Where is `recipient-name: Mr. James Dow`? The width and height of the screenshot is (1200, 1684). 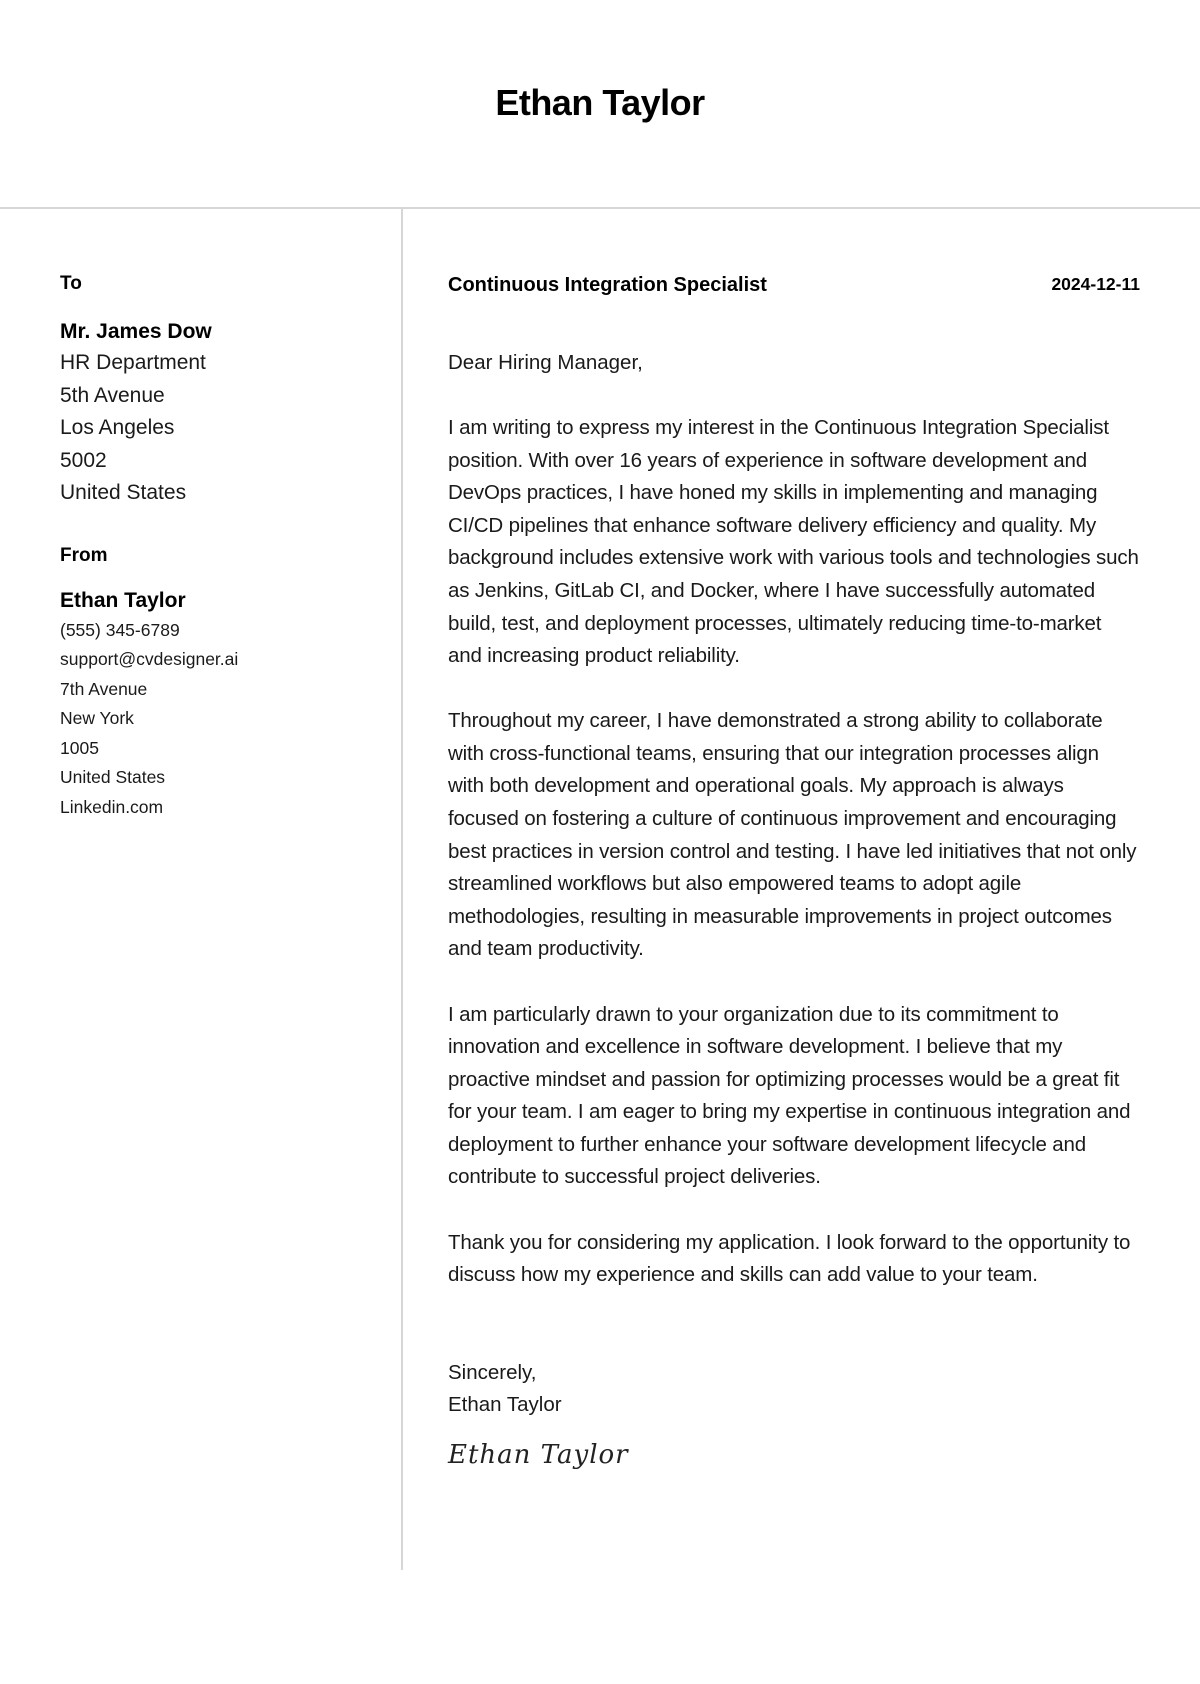 recipient-name: Mr. James Dow is located at coordinates (136, 331).